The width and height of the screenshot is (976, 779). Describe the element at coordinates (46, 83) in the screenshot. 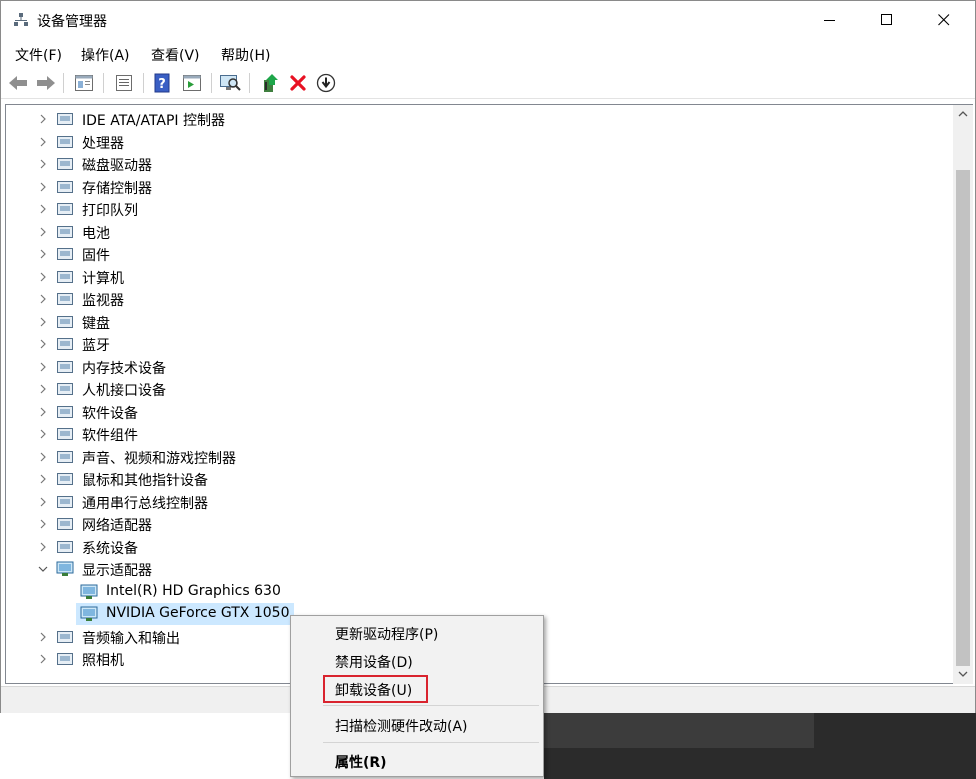

I see `forward-button` at that location.